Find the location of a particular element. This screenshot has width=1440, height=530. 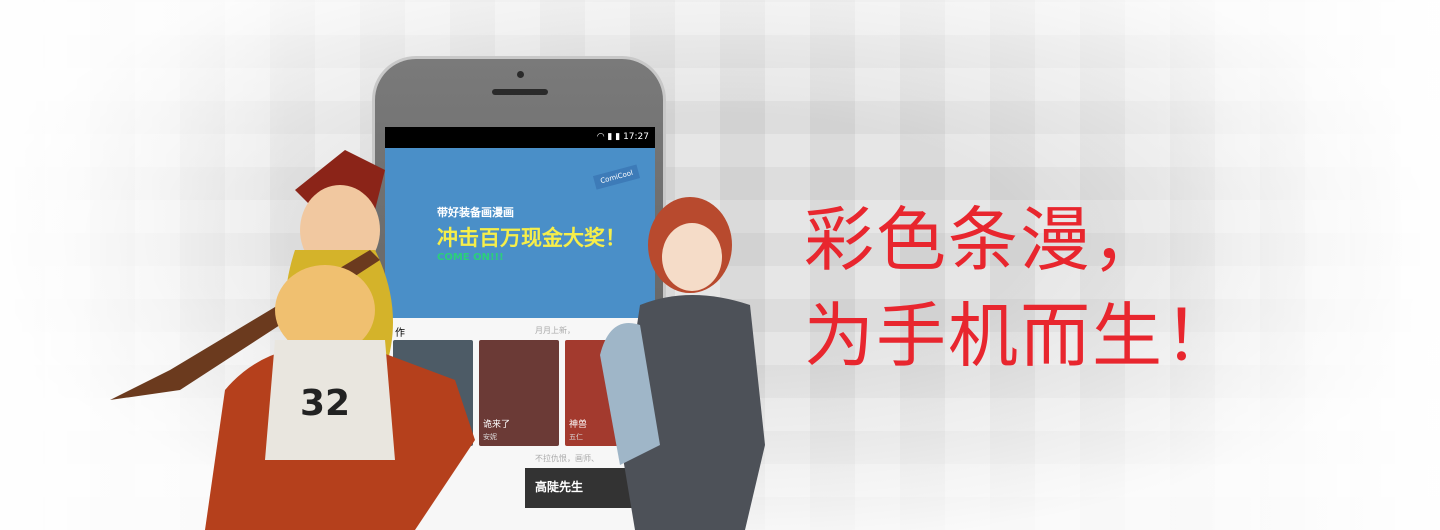

headline-line2: 为手机而生！ is located at coordinates (1020, 336).